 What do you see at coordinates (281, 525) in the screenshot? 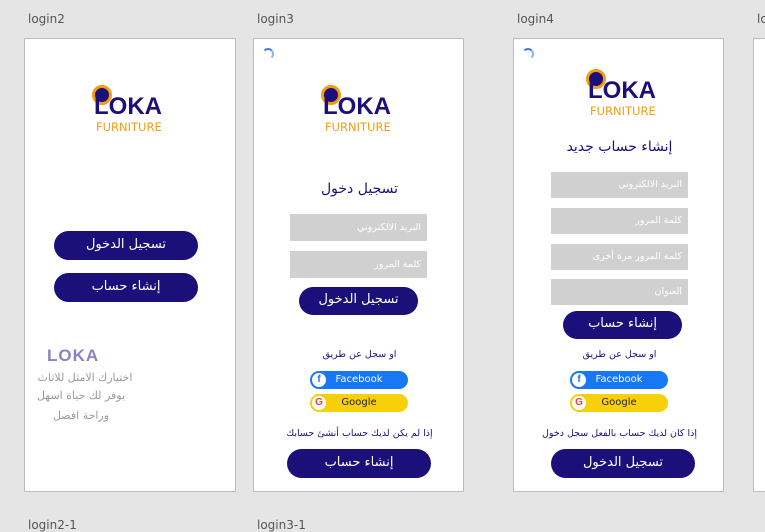
I see `frame-label-login3-1: login3-1` at bounding box center [281, 525].